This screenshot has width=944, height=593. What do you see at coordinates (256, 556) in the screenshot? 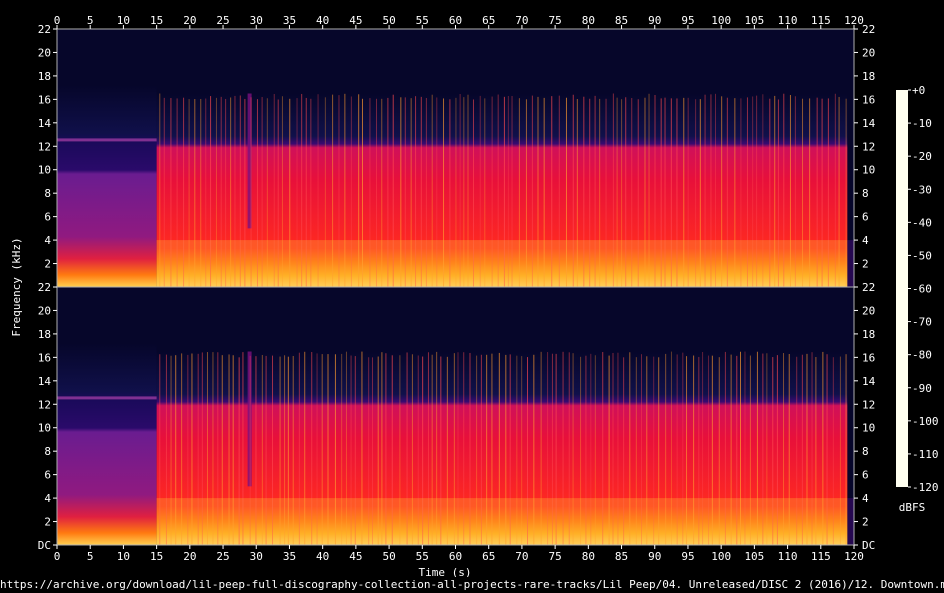
I see `x-tick-bottom-30: 30` at bounding box center [256, 556].